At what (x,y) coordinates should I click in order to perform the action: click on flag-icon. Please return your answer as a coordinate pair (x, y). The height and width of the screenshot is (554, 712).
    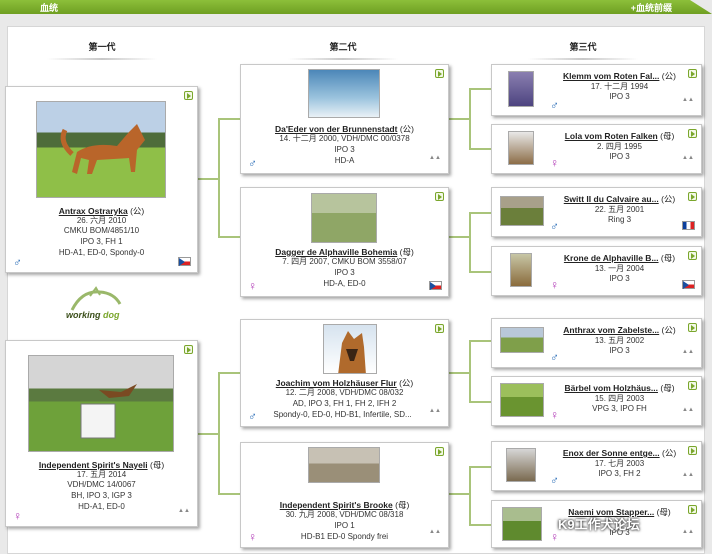
    Looking at the image, I should click on (184, 261).